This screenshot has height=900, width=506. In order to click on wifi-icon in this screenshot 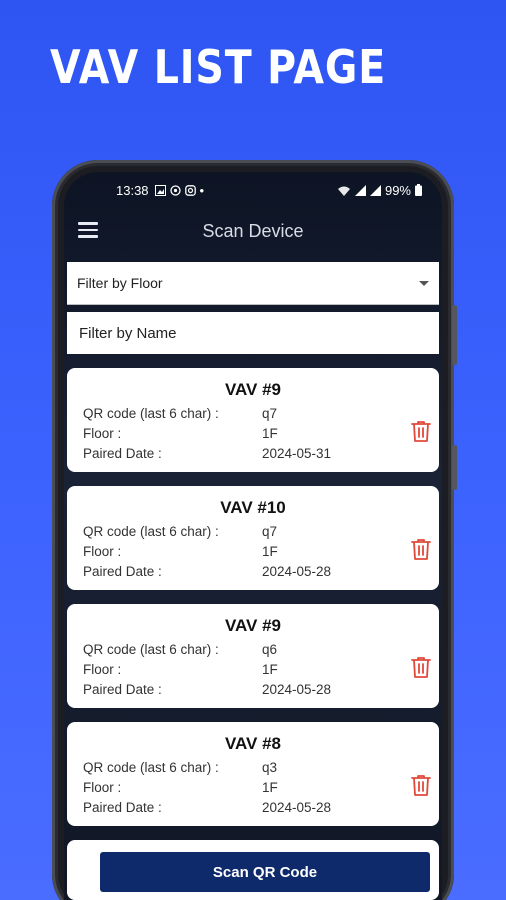, I will do `click(343, 191)`.